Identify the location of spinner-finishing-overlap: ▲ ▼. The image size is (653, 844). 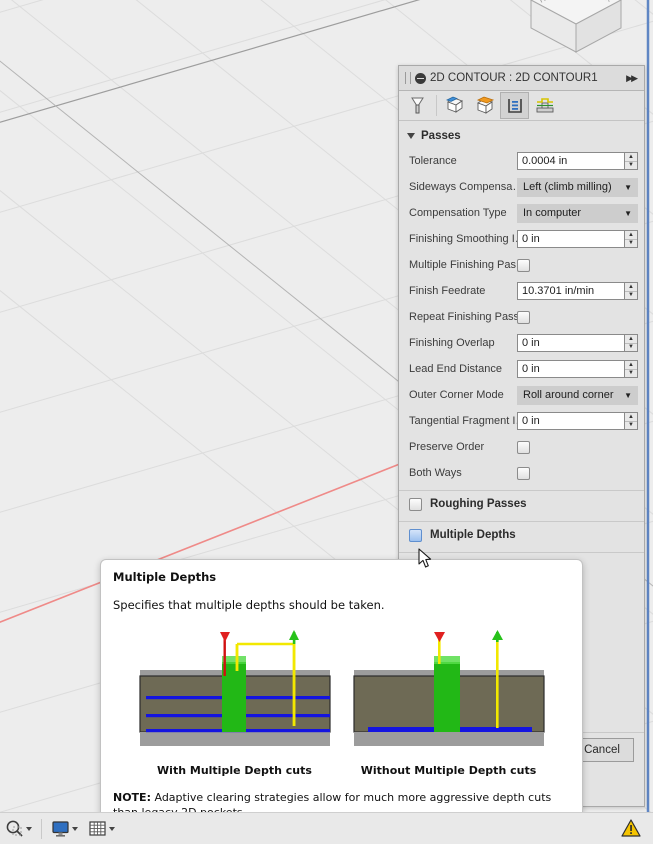
(631, 343).